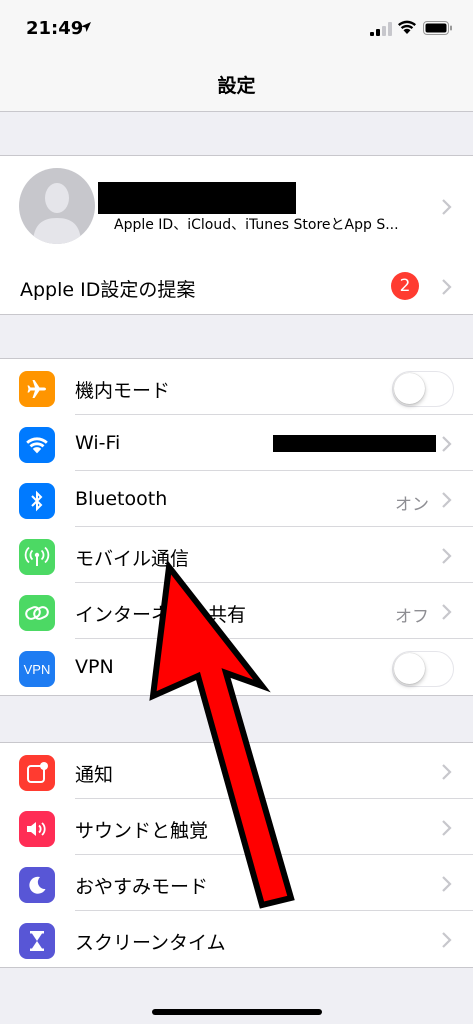  What do you see at coordinates (423, 389) in the screenshot?
I see `airplane-mode-toggle` at bounding box center [423, 389].